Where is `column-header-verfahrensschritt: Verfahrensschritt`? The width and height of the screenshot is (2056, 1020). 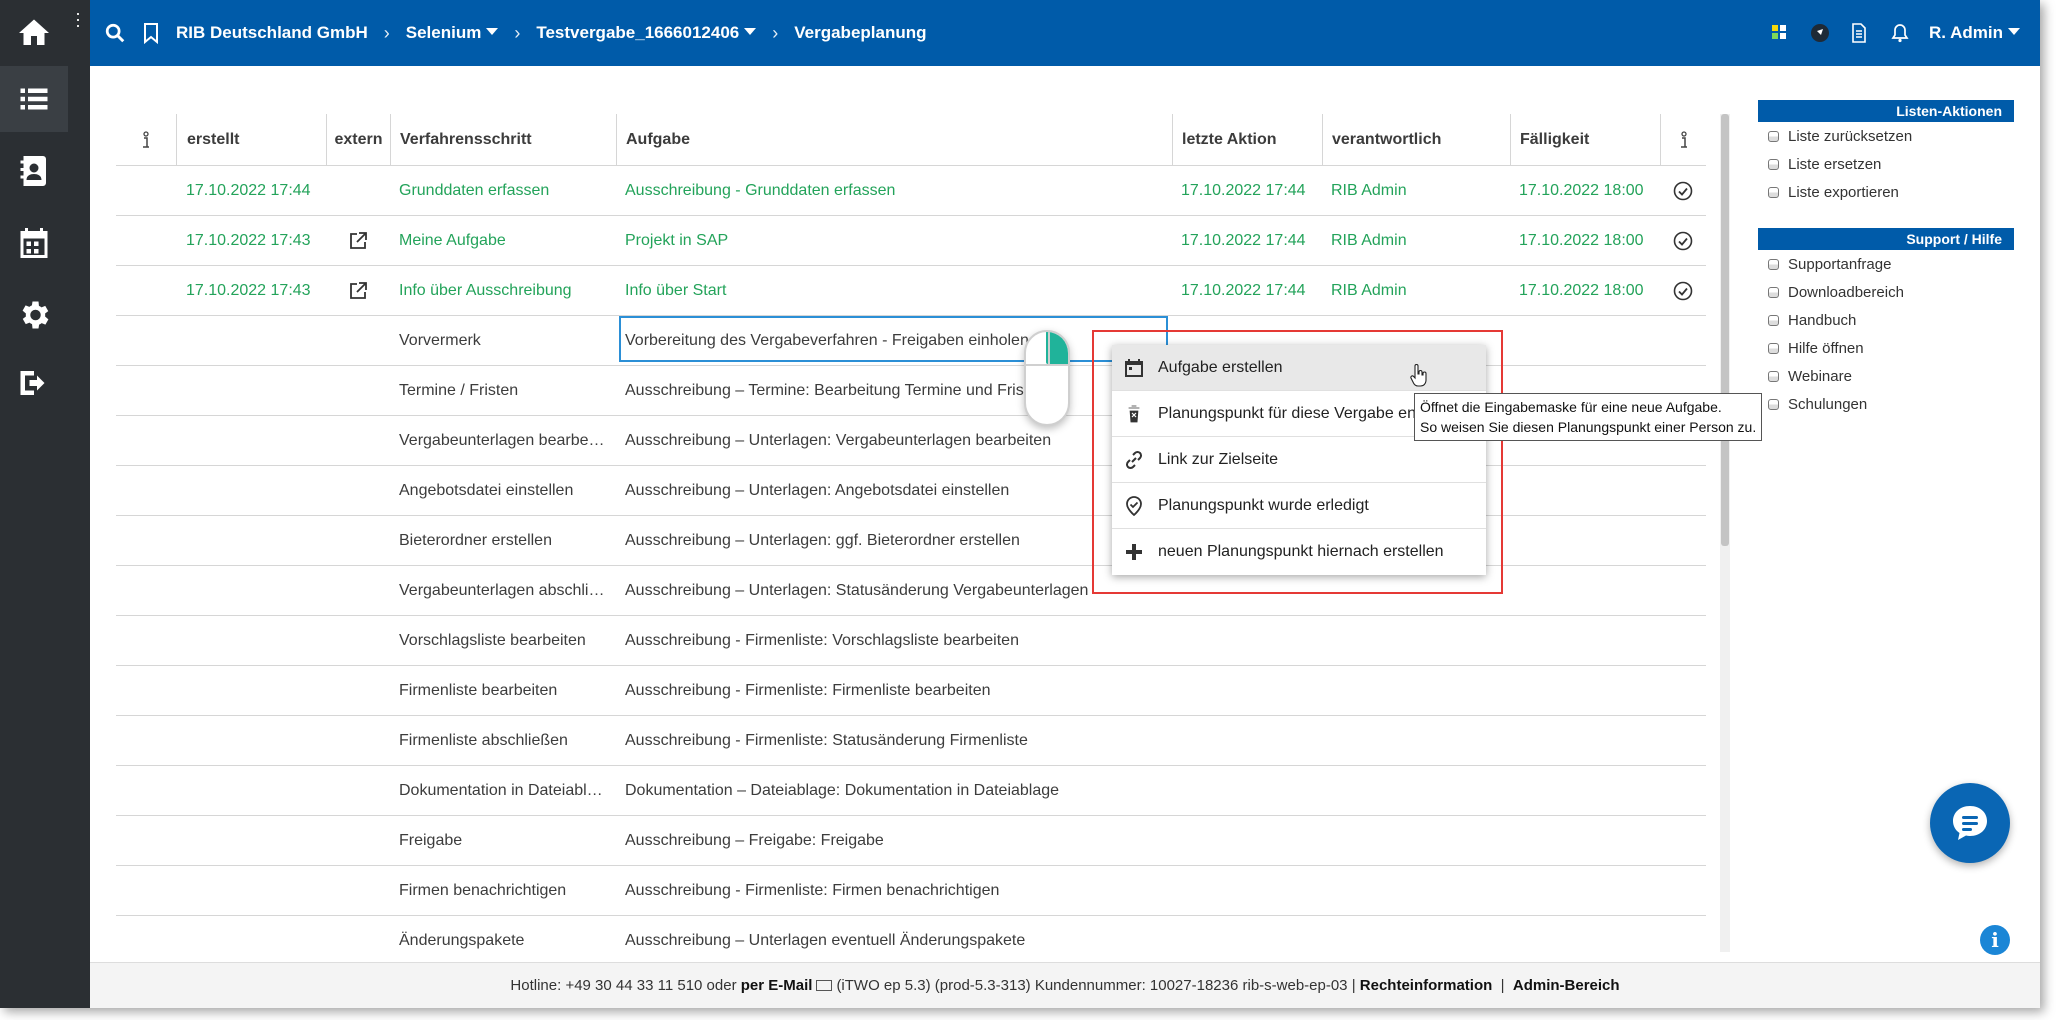
column-header-verfahrensschritt: Verfahrensschritt is located at coordinates (503, 139).